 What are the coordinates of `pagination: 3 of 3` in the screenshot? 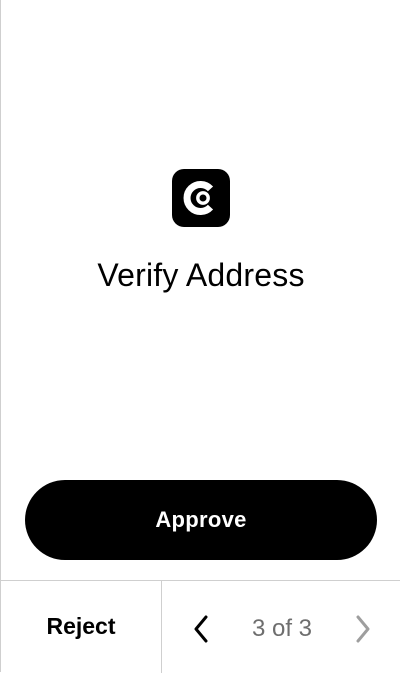 It's located at (281, 626).